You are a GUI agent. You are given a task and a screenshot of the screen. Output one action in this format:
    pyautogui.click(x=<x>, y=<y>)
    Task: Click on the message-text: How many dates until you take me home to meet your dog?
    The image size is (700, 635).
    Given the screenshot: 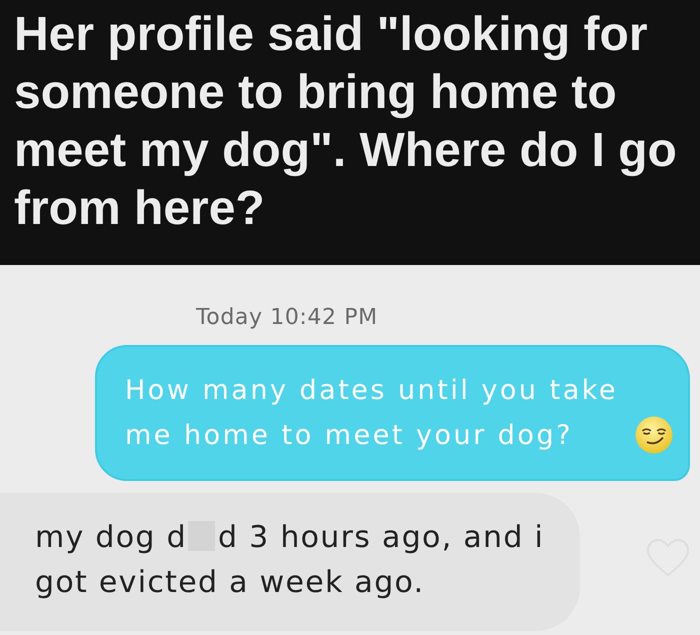 What is the action you would take?
    pyautogui.click(x=372, y=413)
    